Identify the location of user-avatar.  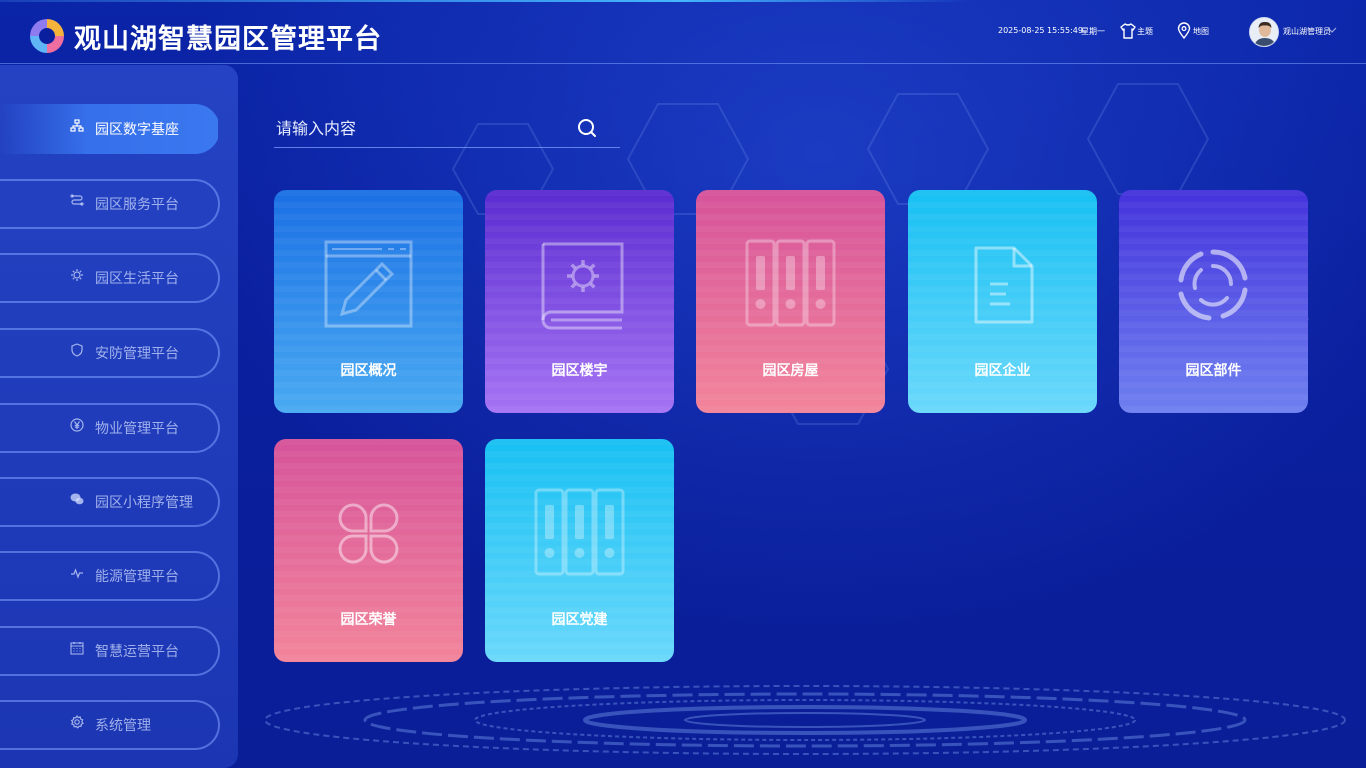
(1264, 32).